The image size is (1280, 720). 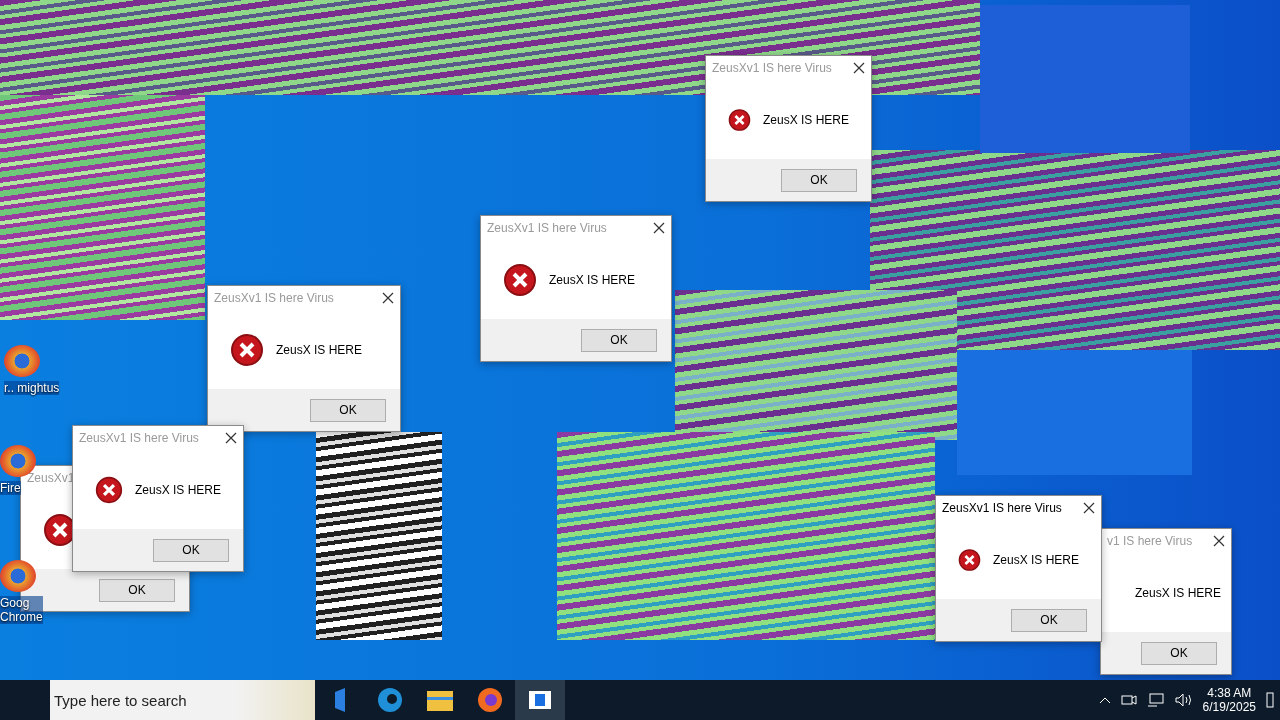 What do you see at coordinates (18, 576) in the screenshot?
I see `app-icon` at bounding box center [18, 576].